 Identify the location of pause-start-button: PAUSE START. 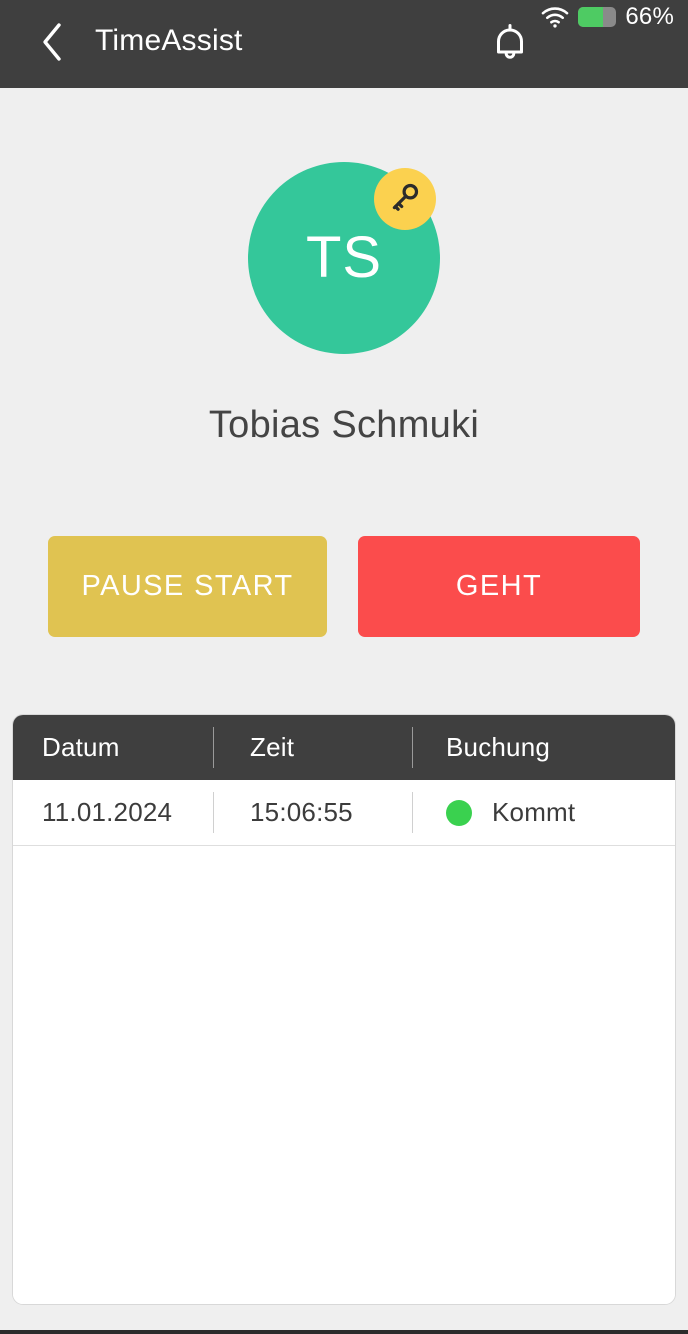
(187, 586).